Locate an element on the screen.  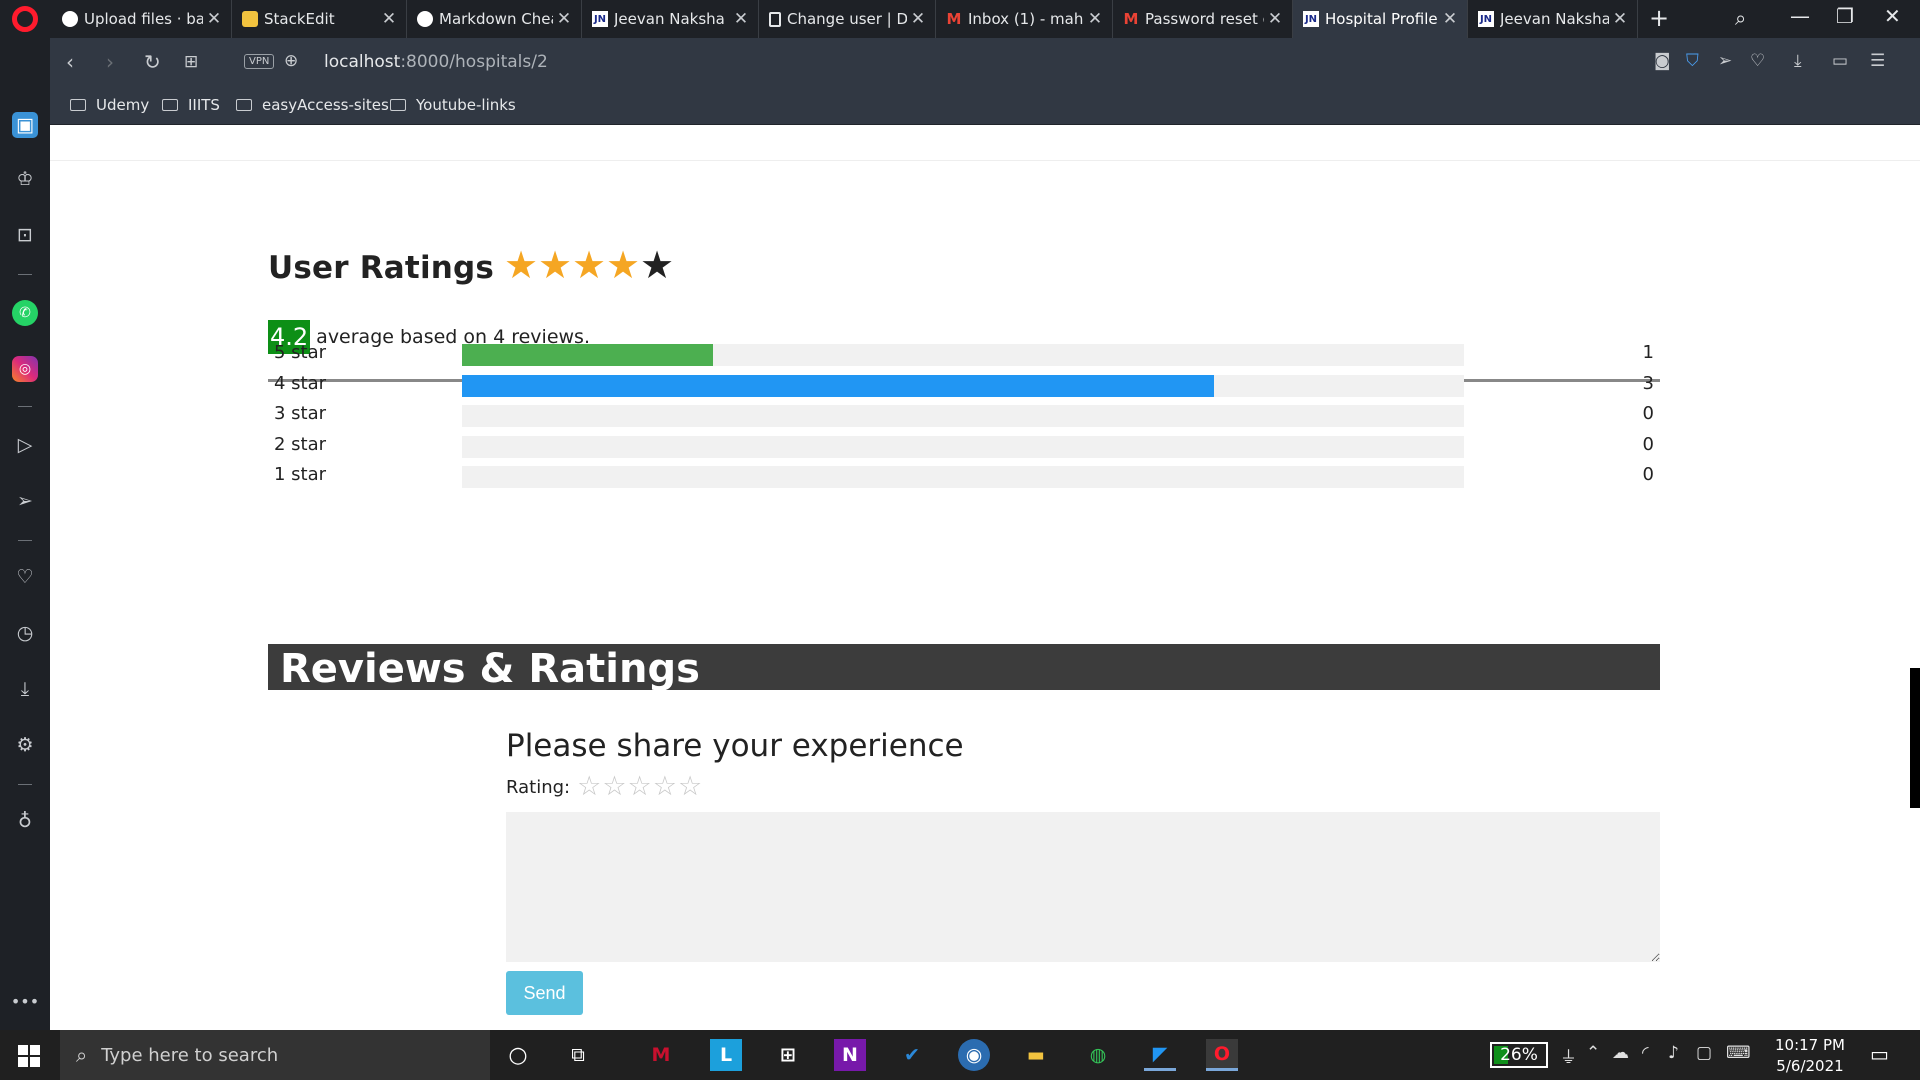
downloads-icon: ⤓ is located at coordinates (25, 689).